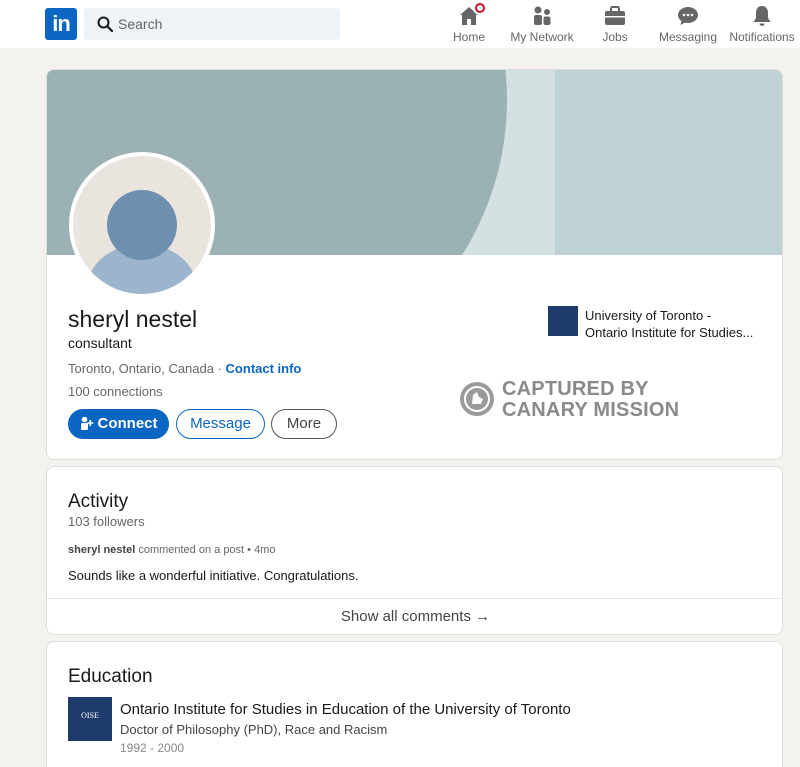 This screenshot has height=767, width=800. Describe the element at coordinates (762, 16) in the screenshot. I see `bell-icon` at that location.